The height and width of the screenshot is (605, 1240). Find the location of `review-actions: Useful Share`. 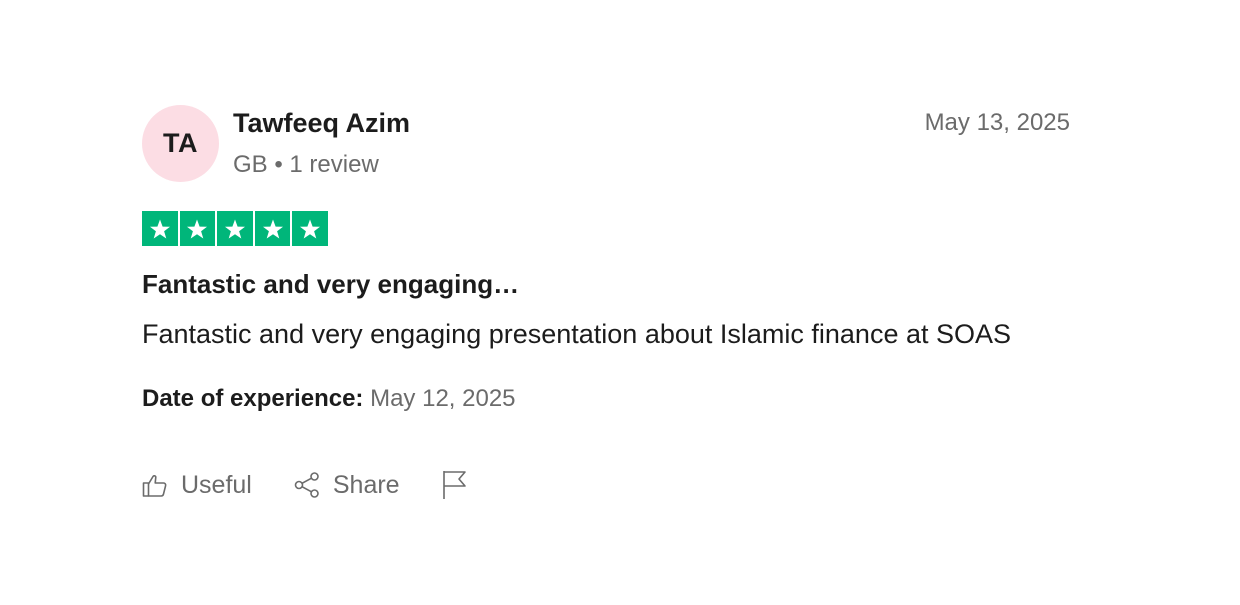

review-actions: Useful Share is located at coordinates (305, 485).